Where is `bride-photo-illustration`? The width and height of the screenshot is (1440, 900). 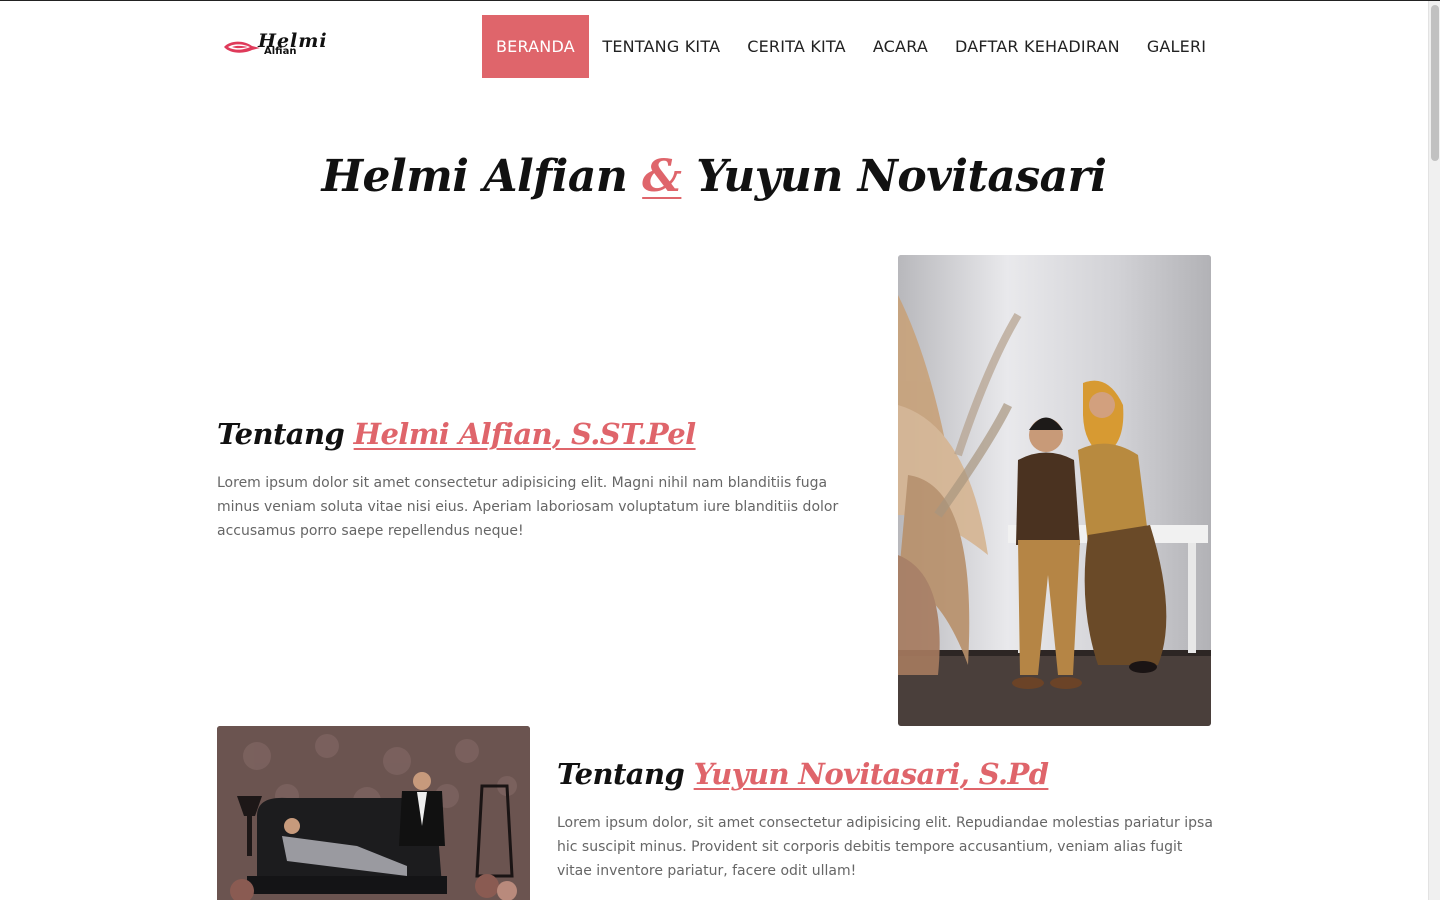
bride-photo-illustration is located at coordinates (373, 813).